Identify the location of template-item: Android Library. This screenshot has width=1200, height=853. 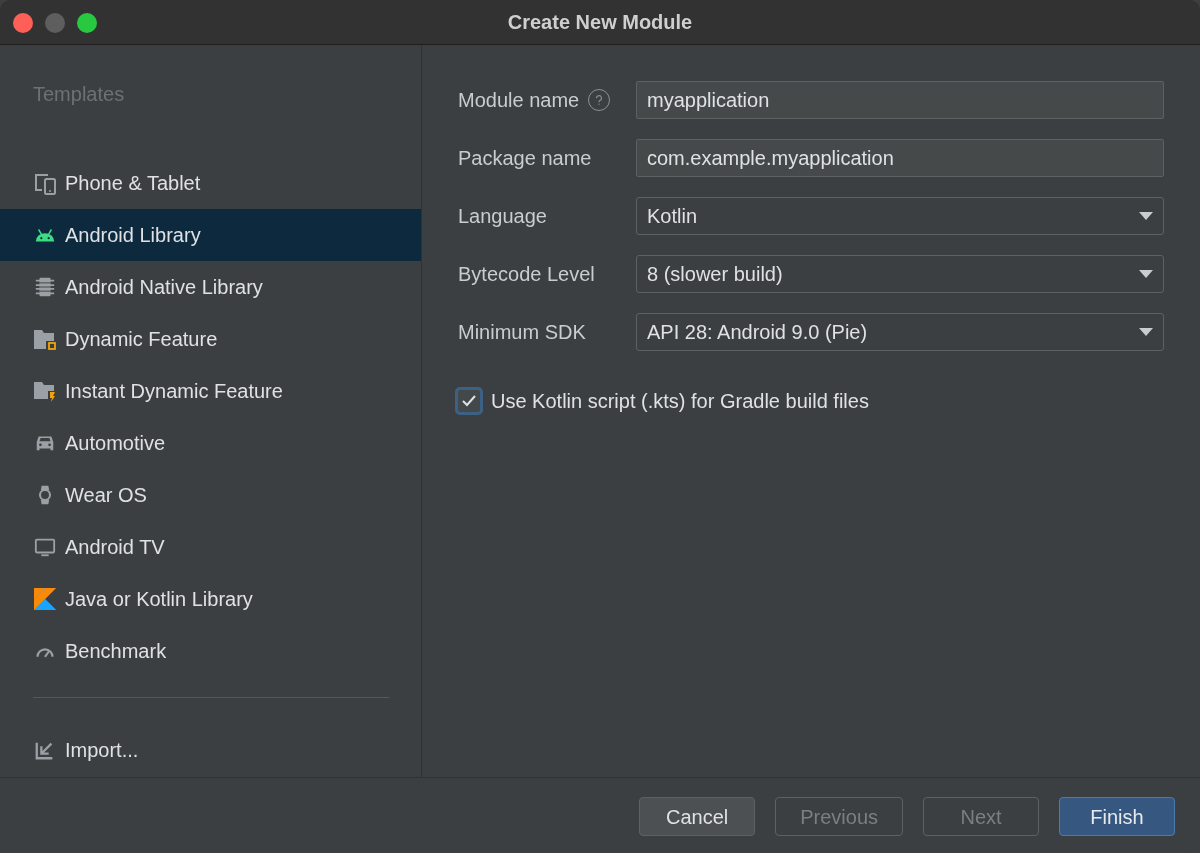
(210, 235).